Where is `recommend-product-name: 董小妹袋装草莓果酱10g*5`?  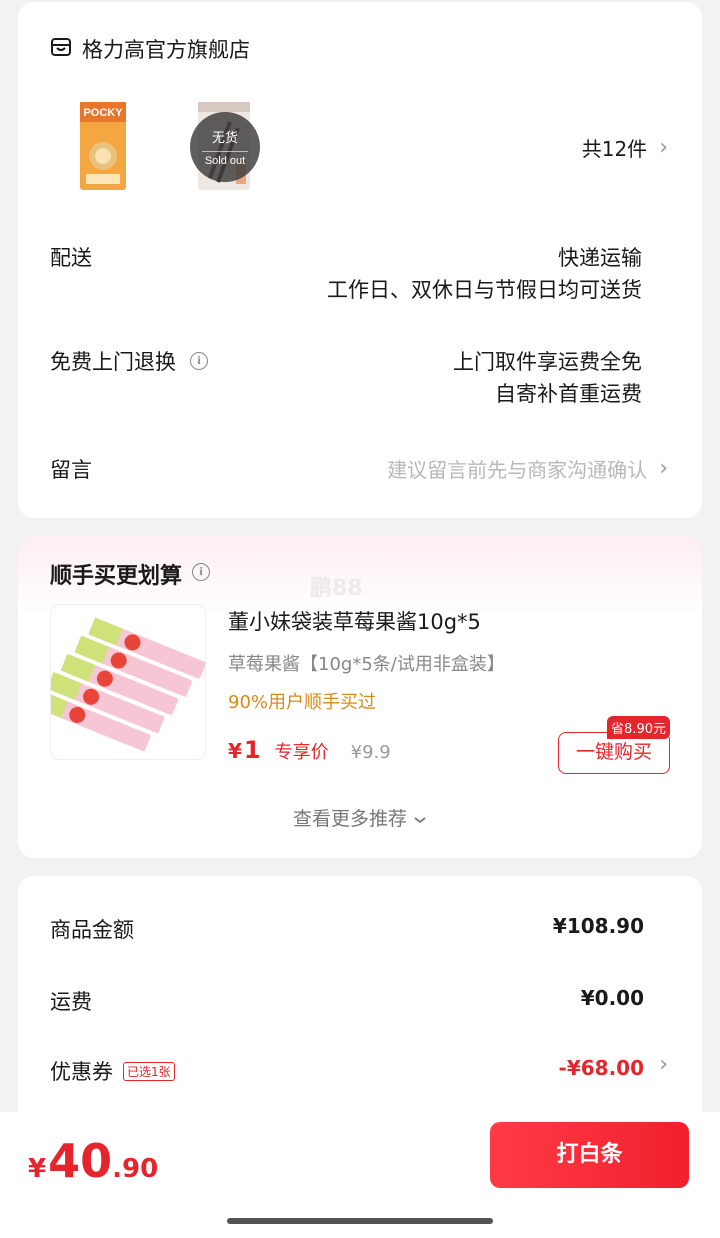 recommend-product-name: 董小妹袋装草莓果酱10g*5 is located at coordinates (354, 621).